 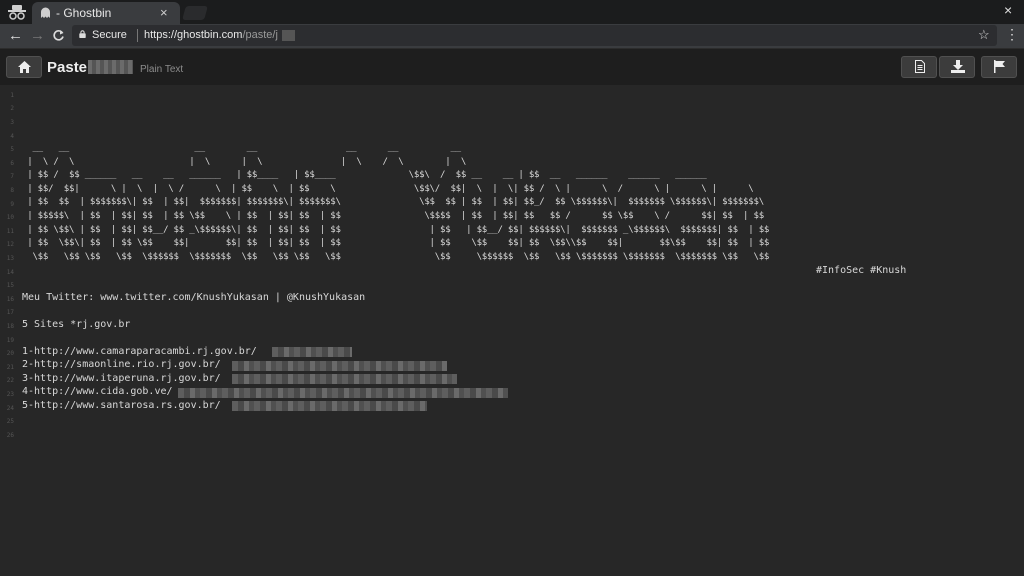 What do you see at coordinates (534, 35) in the screenshot?
I see `address-bar: Secure https://ghostbin.com/paste/j ☆` at bounding box center [534, 35].